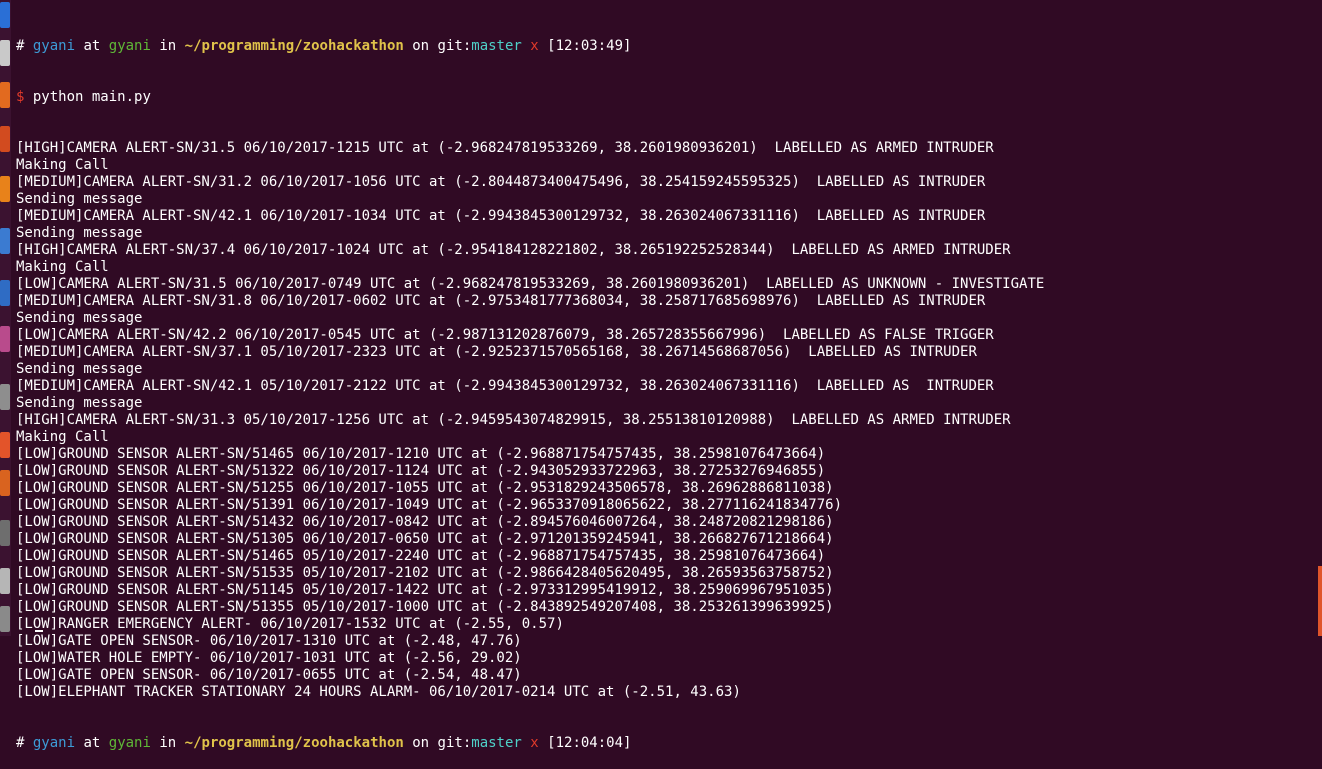 The height and width of the screenshot is (769, 1322). What do you see at coordinates (589, 46) in the screenshot?
I see `prompt-time: [12:03:49]` at bounding box center [589, 46].